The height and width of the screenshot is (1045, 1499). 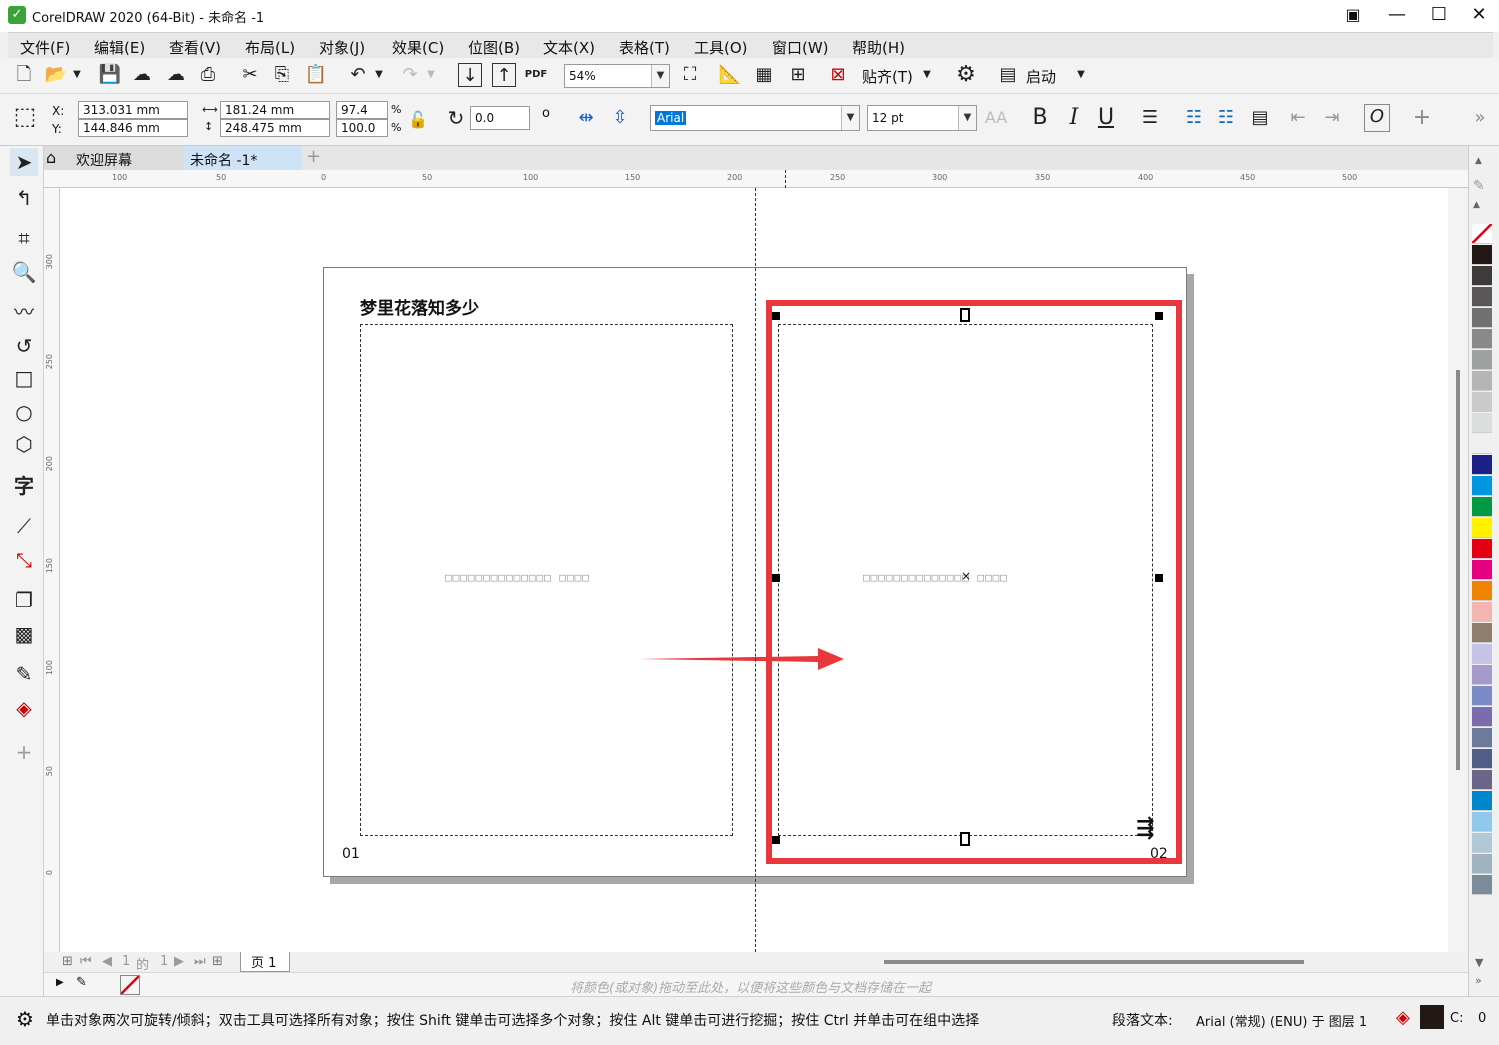 What do you see at coordinates (52, 570) in the screenshot?
I see `vertical-ruler: 300 250 200 150 100 50 0` at bounding box center [52, 570].